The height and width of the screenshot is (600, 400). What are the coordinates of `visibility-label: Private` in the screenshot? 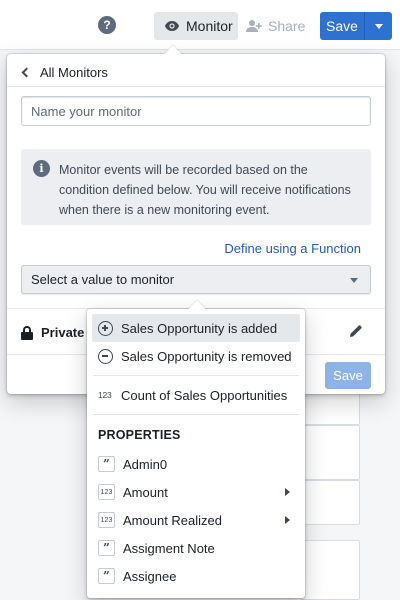 It's located at (63, 332).